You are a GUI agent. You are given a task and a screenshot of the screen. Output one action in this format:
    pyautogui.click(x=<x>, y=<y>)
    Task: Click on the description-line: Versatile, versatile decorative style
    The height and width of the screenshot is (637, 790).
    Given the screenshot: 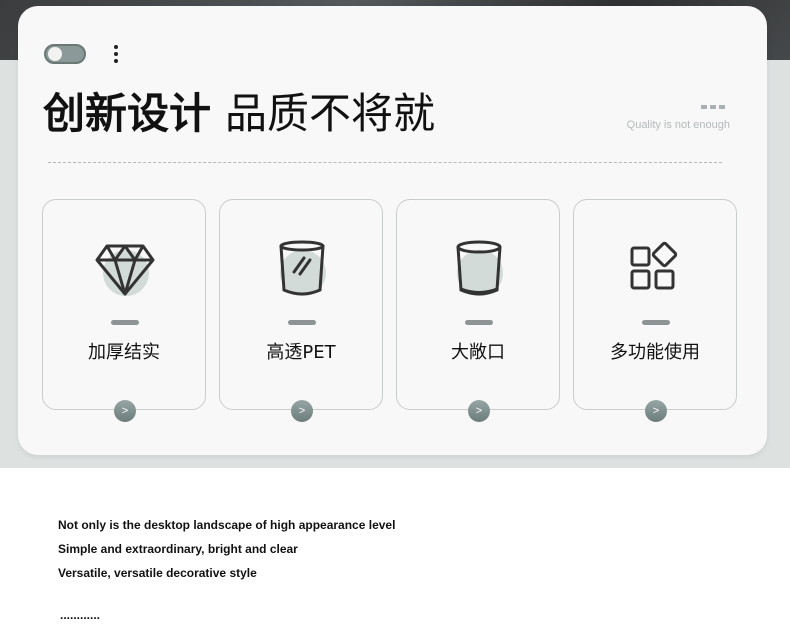 What is the action you would take?
    pyautogui.click(x=157, y=573)
    